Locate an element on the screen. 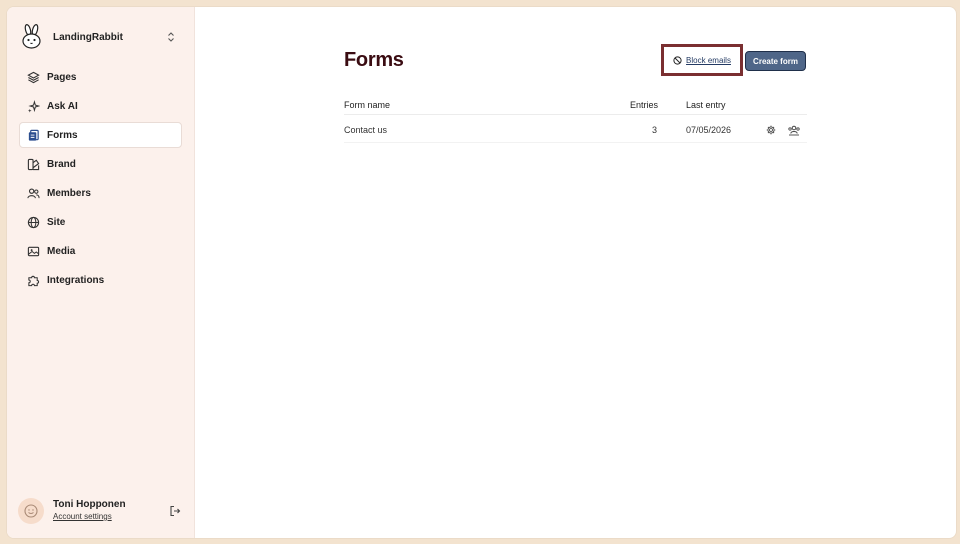 The image size is (960, 544). sidebar-item-media: Media is located at coordinates (100, 251).